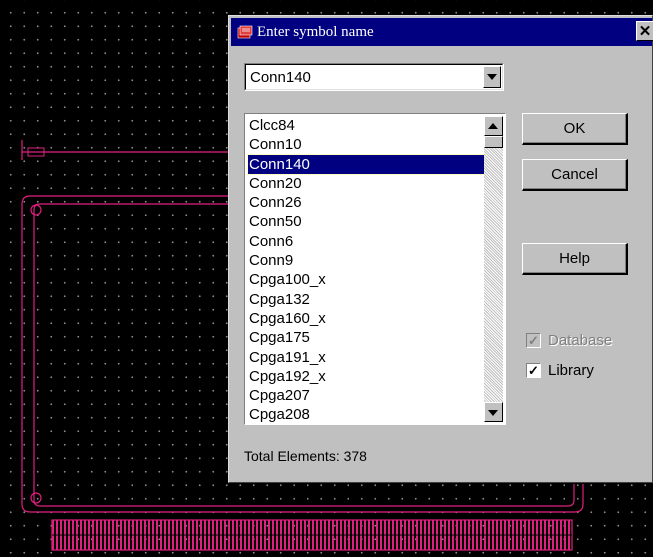 This screenshot has width=653, height=557. I want to click on scroll-thumb, so click(493, 142).